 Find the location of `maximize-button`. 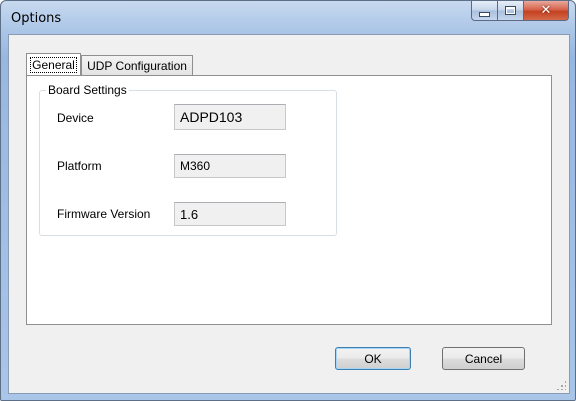

maximize-button is located at coordinates (511, 11).